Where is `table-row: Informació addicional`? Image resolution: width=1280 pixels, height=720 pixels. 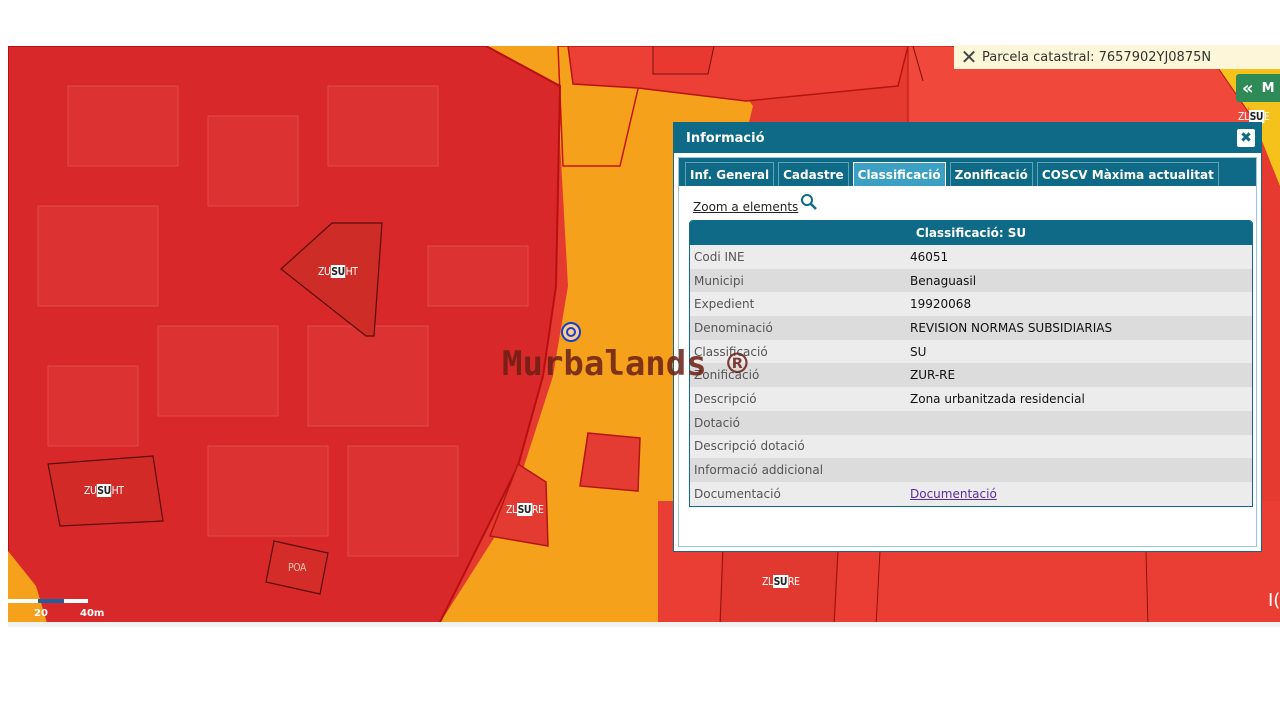 table-row: Informació addicional is located at coordinates (971, 470).